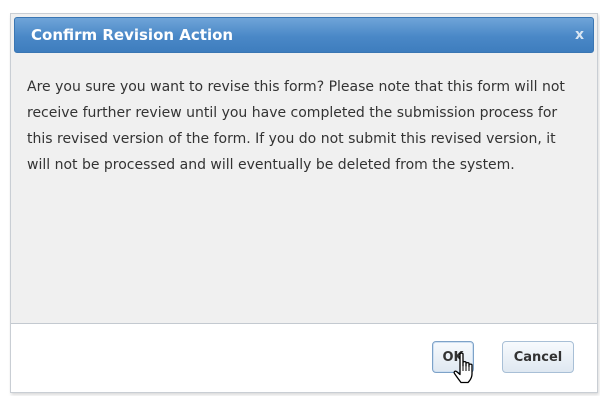  What do you see at coordinates (304, 35) in the screenshot?
I see `dialog-titlebar: Confirm Revision Action x` at bounding box center [304, 35].